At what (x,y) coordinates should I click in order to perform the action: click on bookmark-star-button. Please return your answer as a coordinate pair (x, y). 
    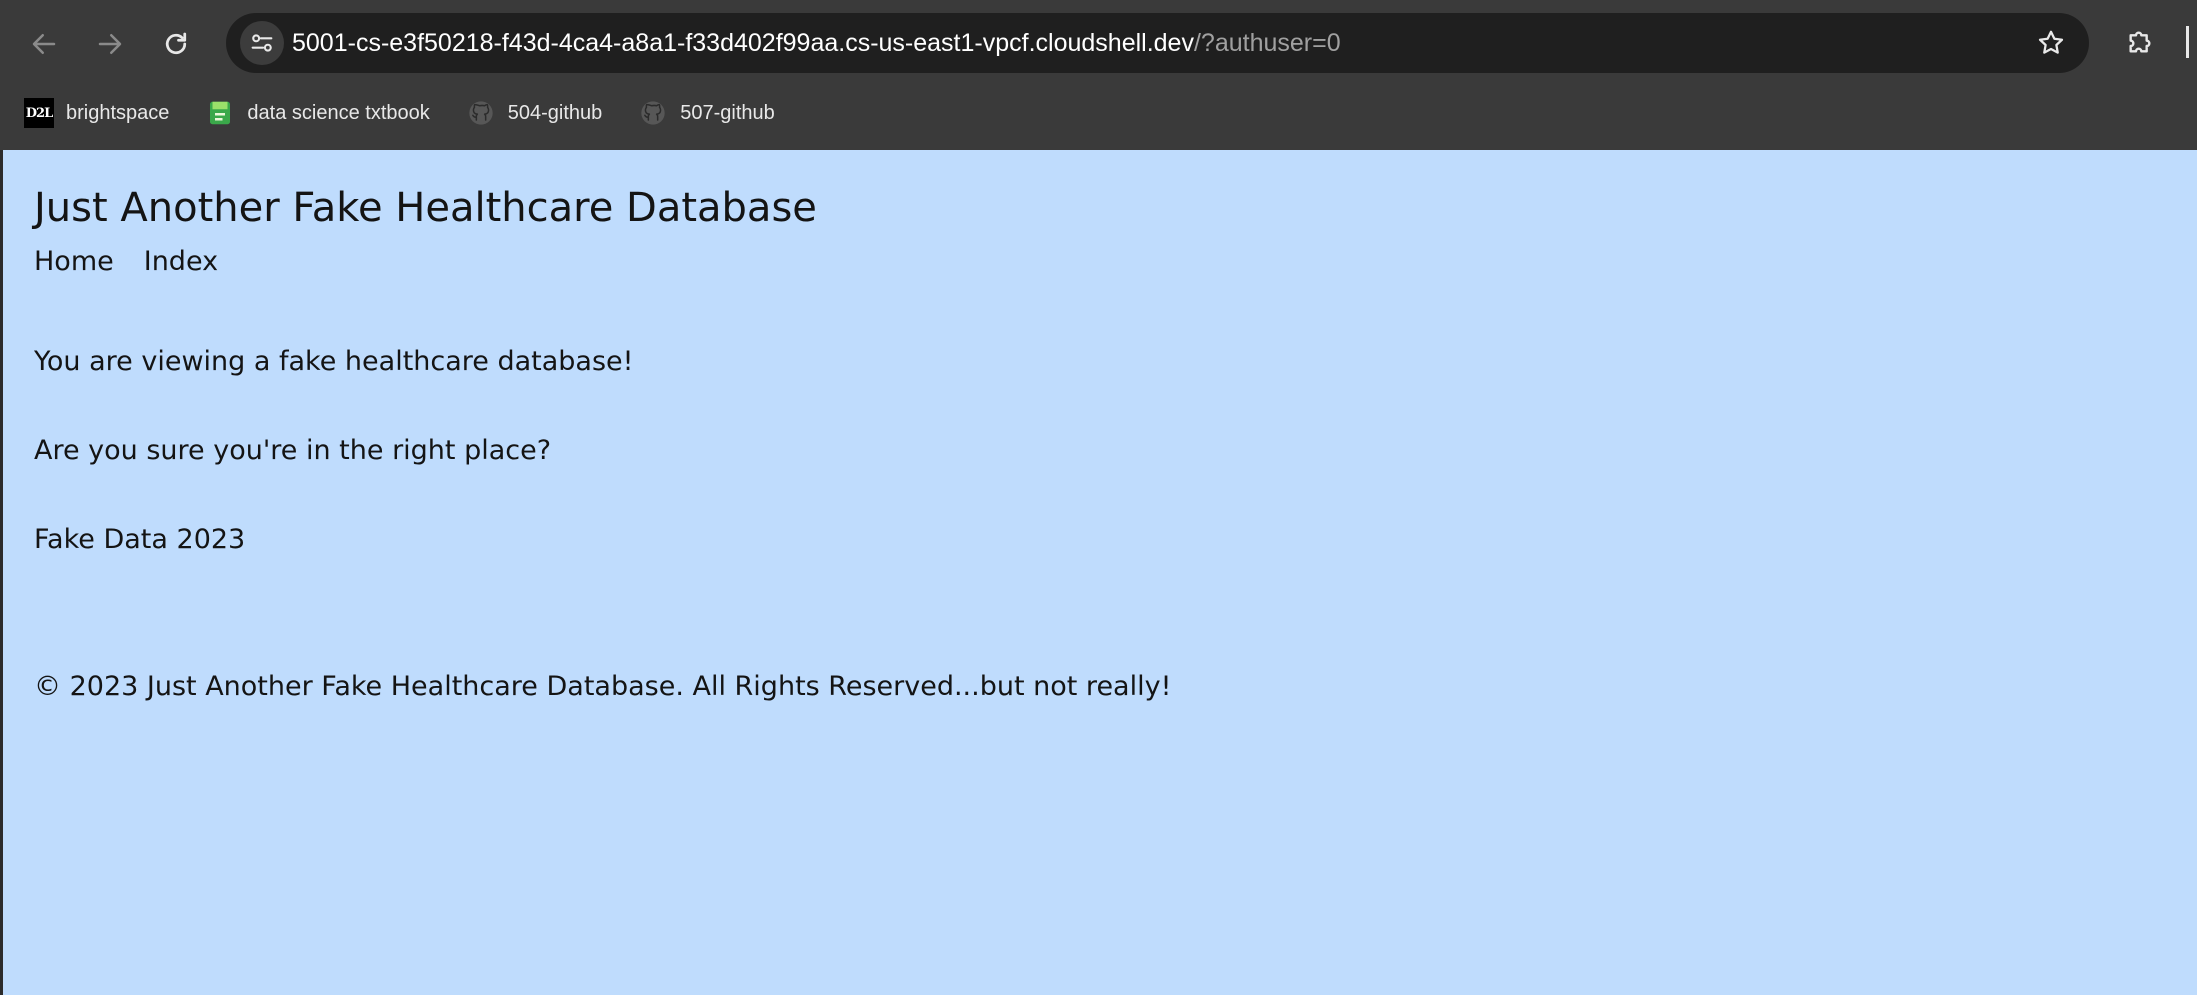
    Looking at the image, I should click on (2051, 43).